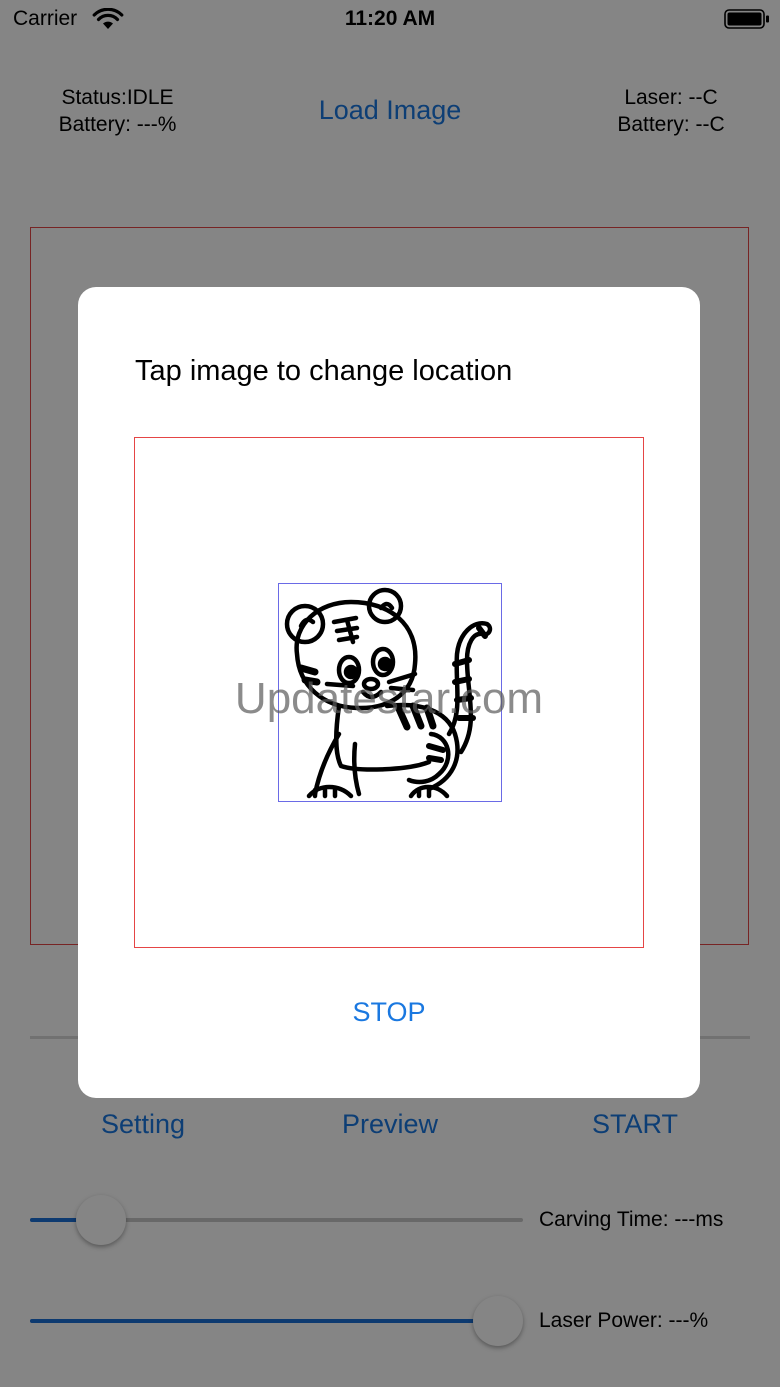 Image resolution: width=780 pixels, height=1387 pixels. Describe the element at coordinates (389, 698) in the screenshot. I see `watermark-text: Updatestar.com` at that location.